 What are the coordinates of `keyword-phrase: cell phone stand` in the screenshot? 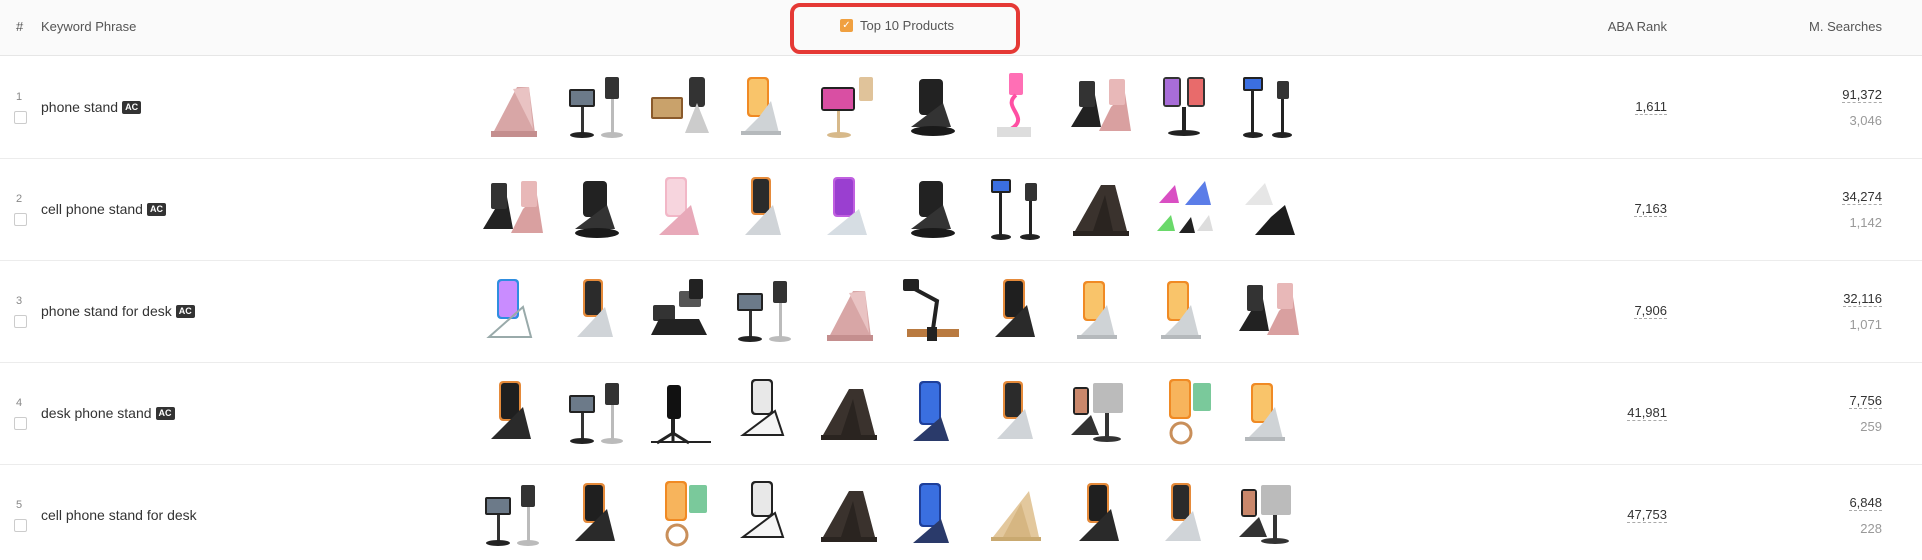 It's located at (92, 209).